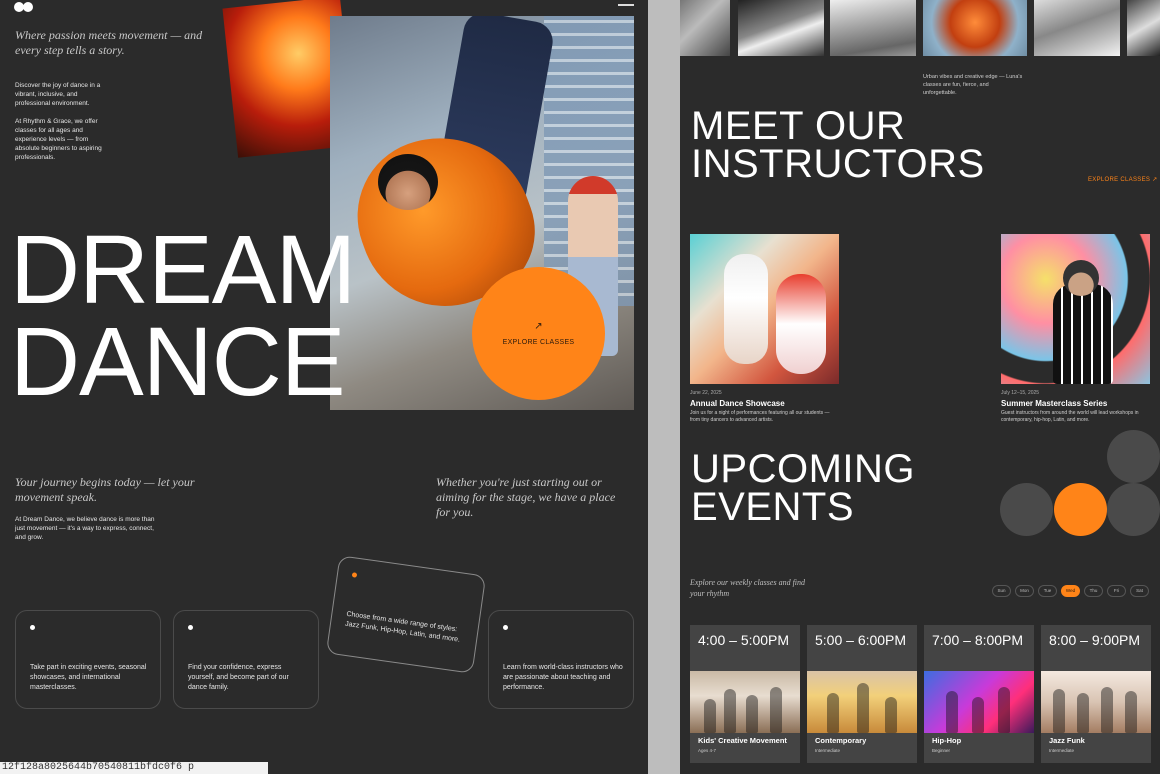  I want to click on day-pill-sun: Sun, so click(1001, 591).